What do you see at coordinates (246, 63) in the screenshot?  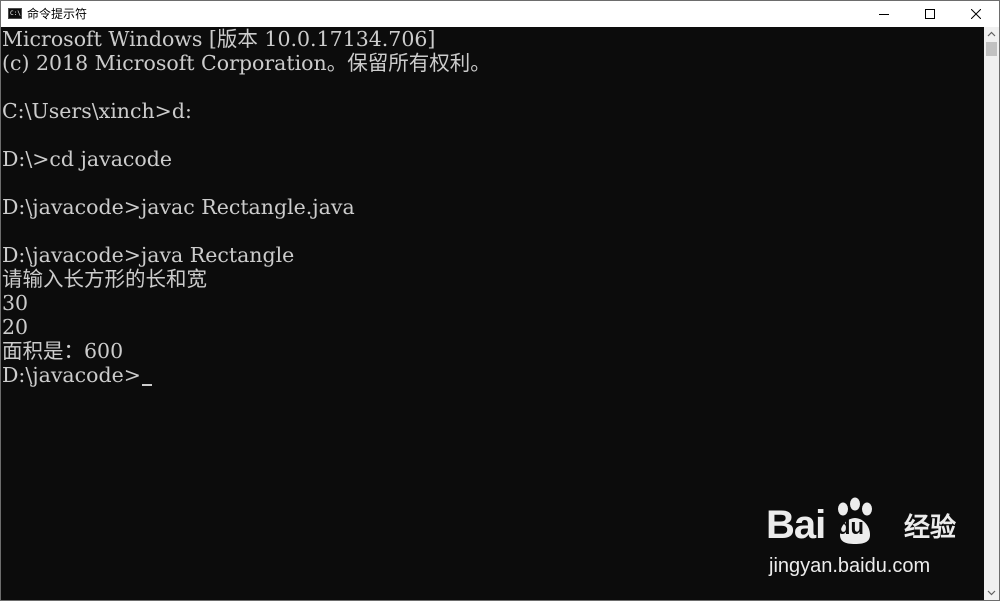 I see `console-line-2: (c) 2018 Microsoft Corporation。保留所有权利。` at bounding box center [246, 63].